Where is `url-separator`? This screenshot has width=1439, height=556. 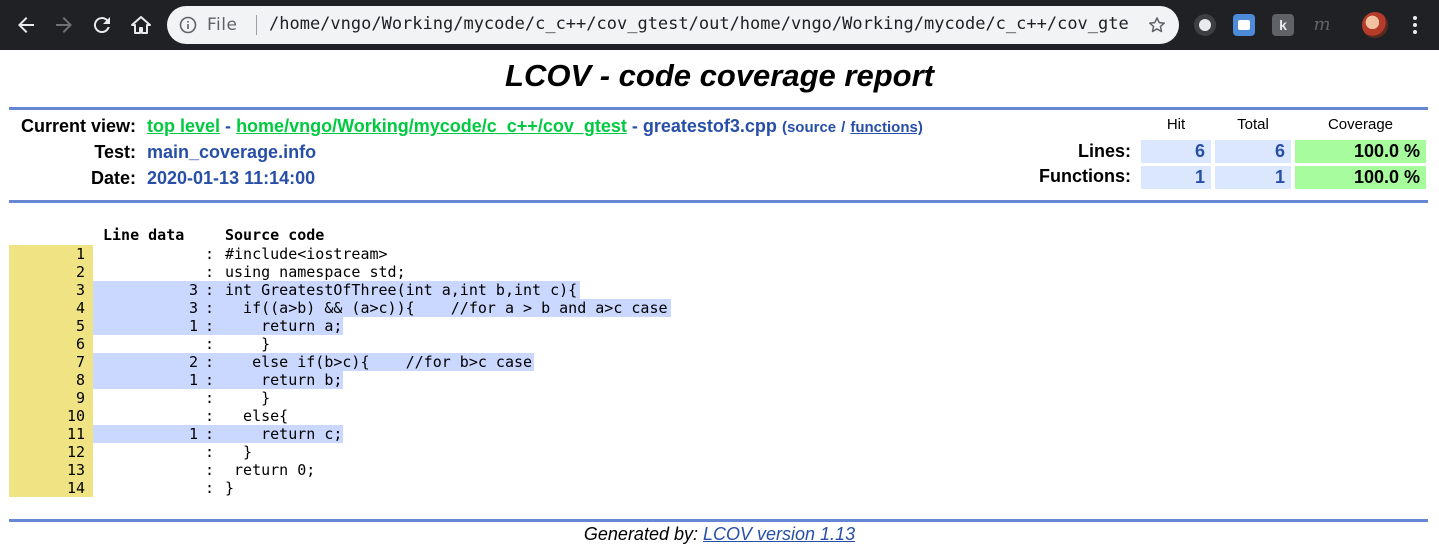
url-separator is located at coordinates (256, 25).